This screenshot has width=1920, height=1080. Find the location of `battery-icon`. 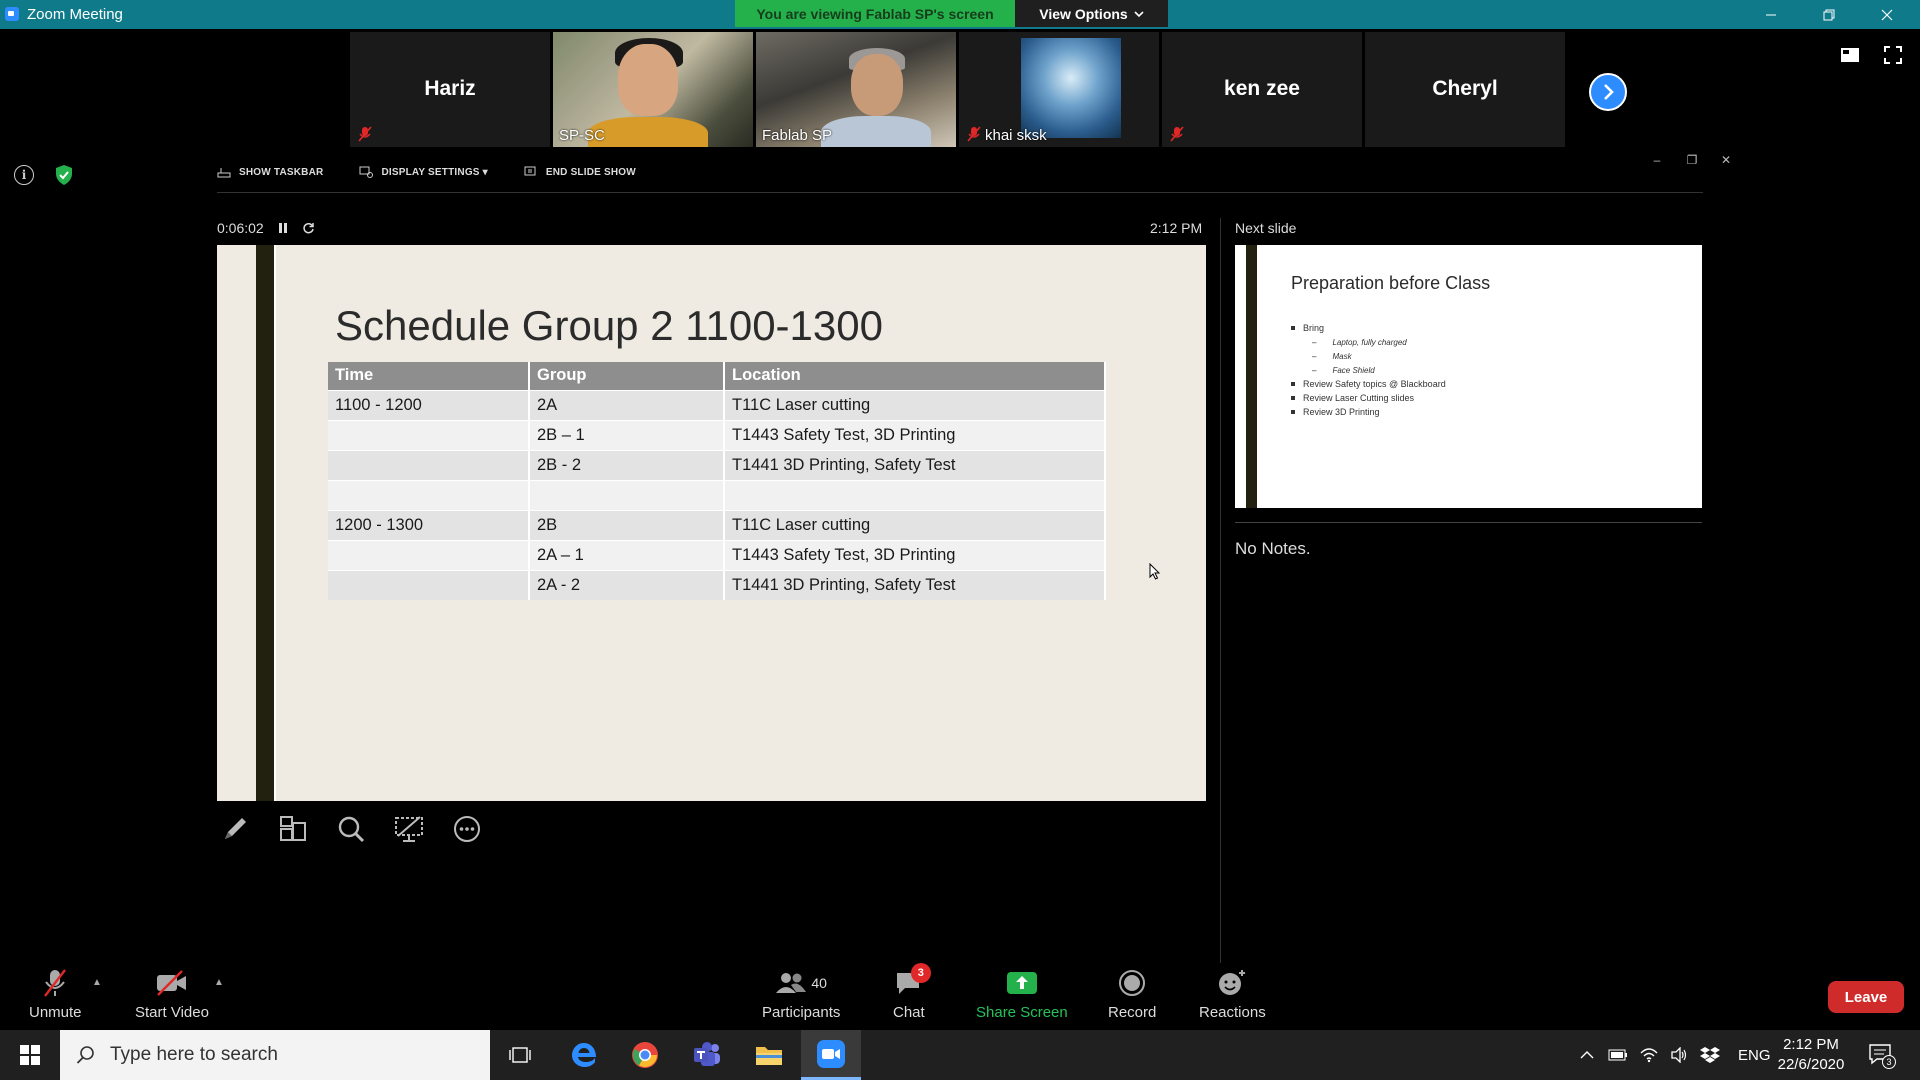

battery-icon is located at coordinates (1618, 1055).